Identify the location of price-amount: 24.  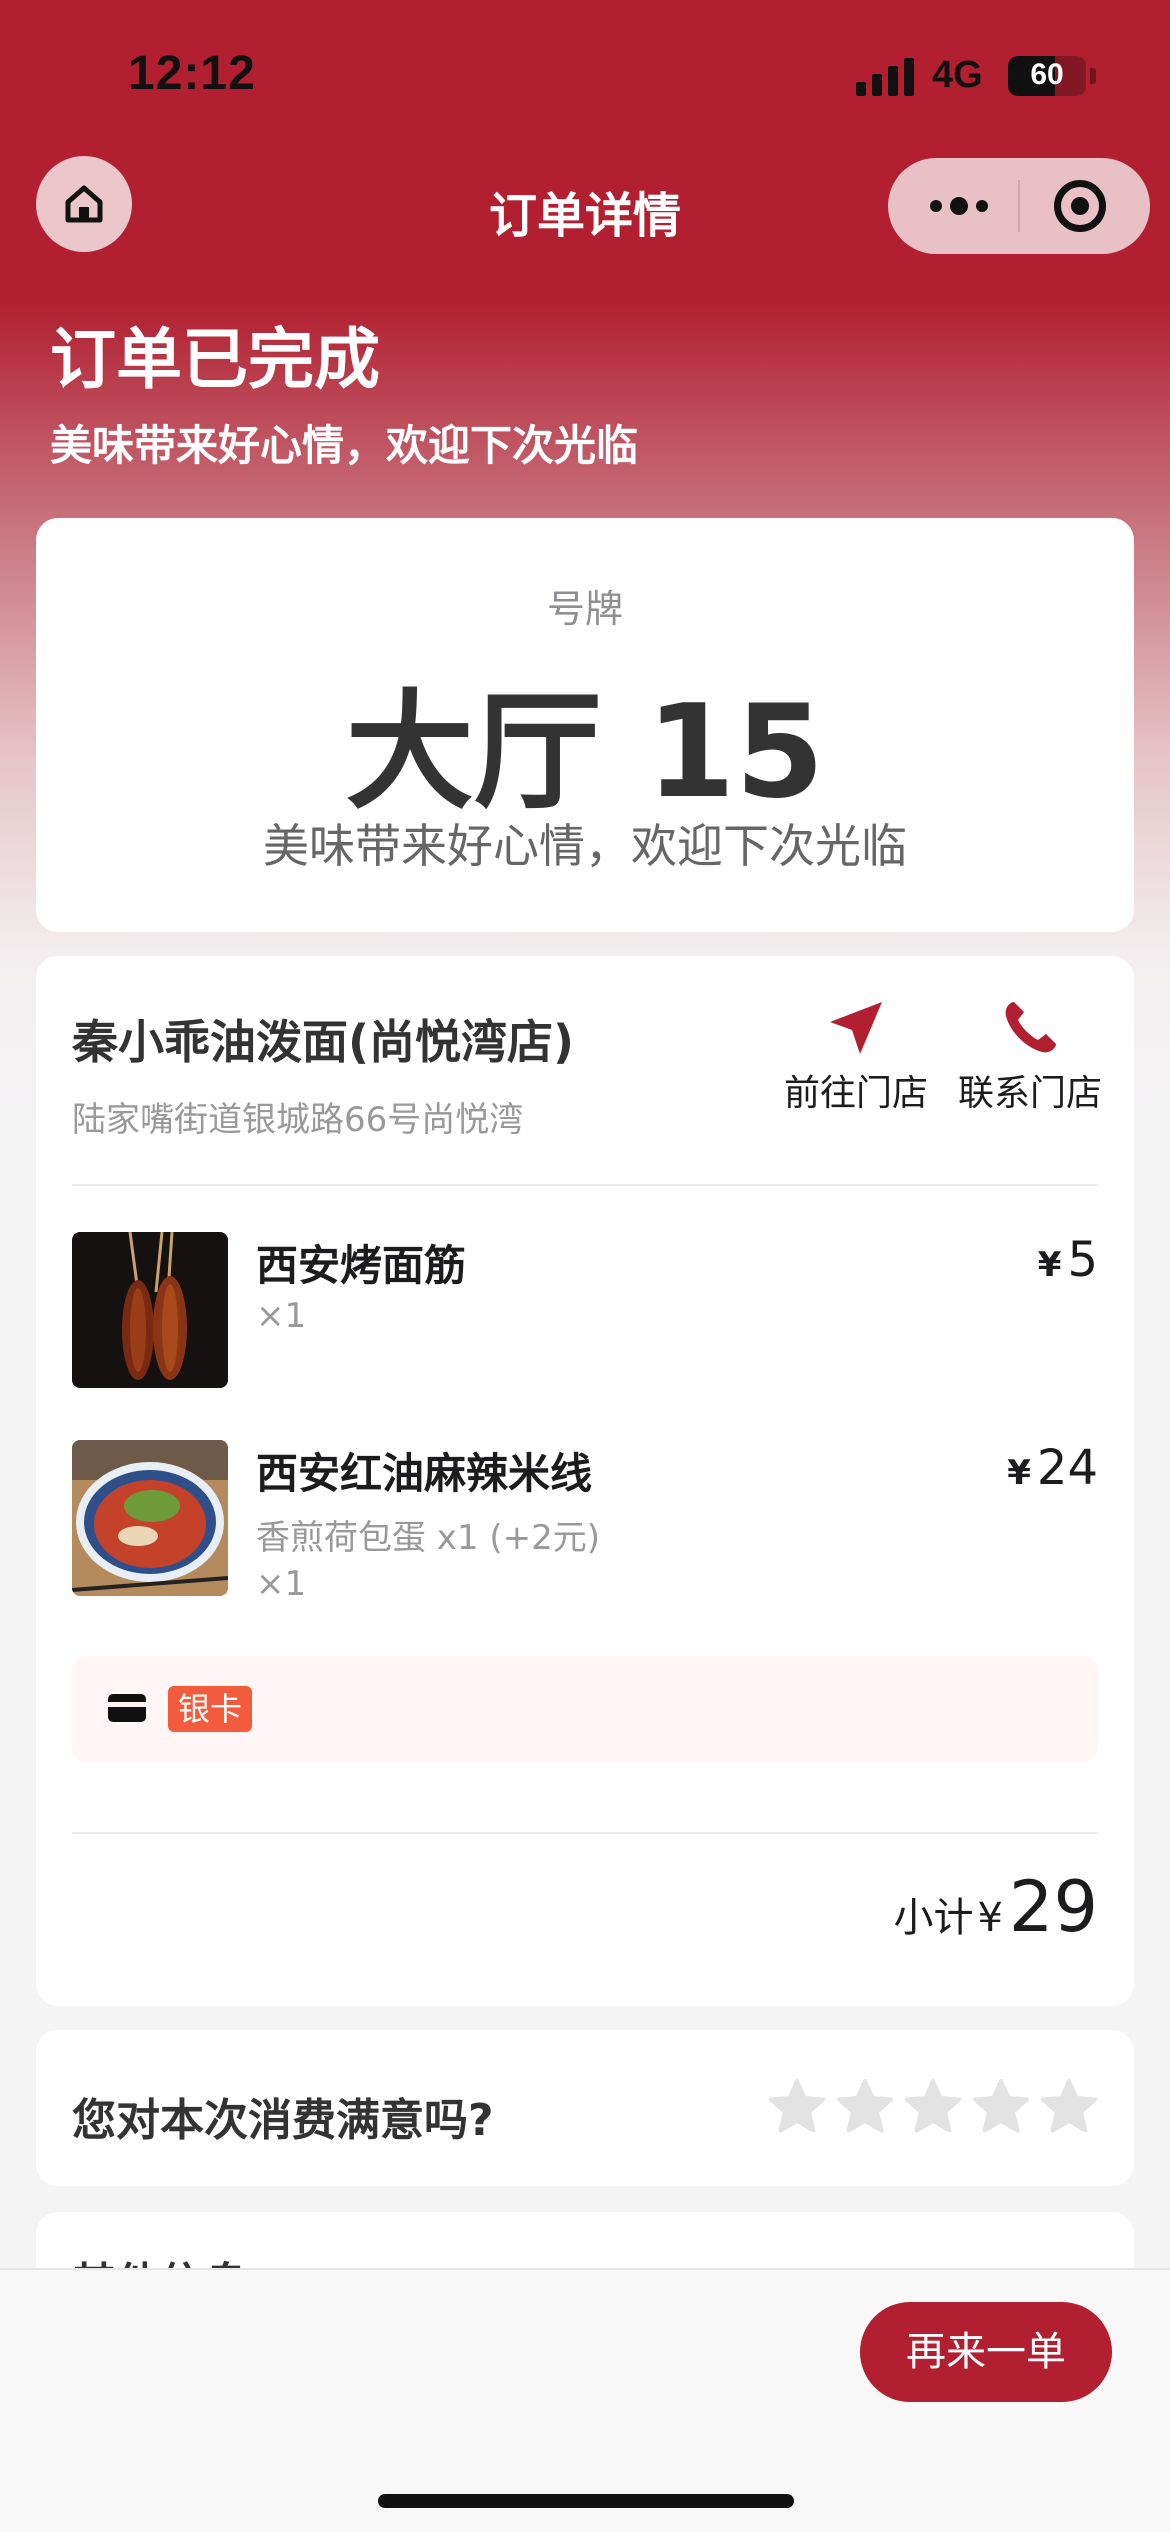
(1067, 1468).